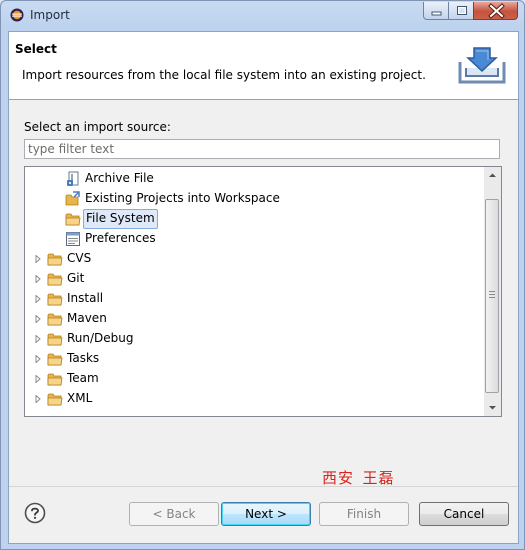  What do you see at coordinates (97, 127) in the screenshot?
I see `import-source-label: Select an import source:` at bounding box center [97, 127].